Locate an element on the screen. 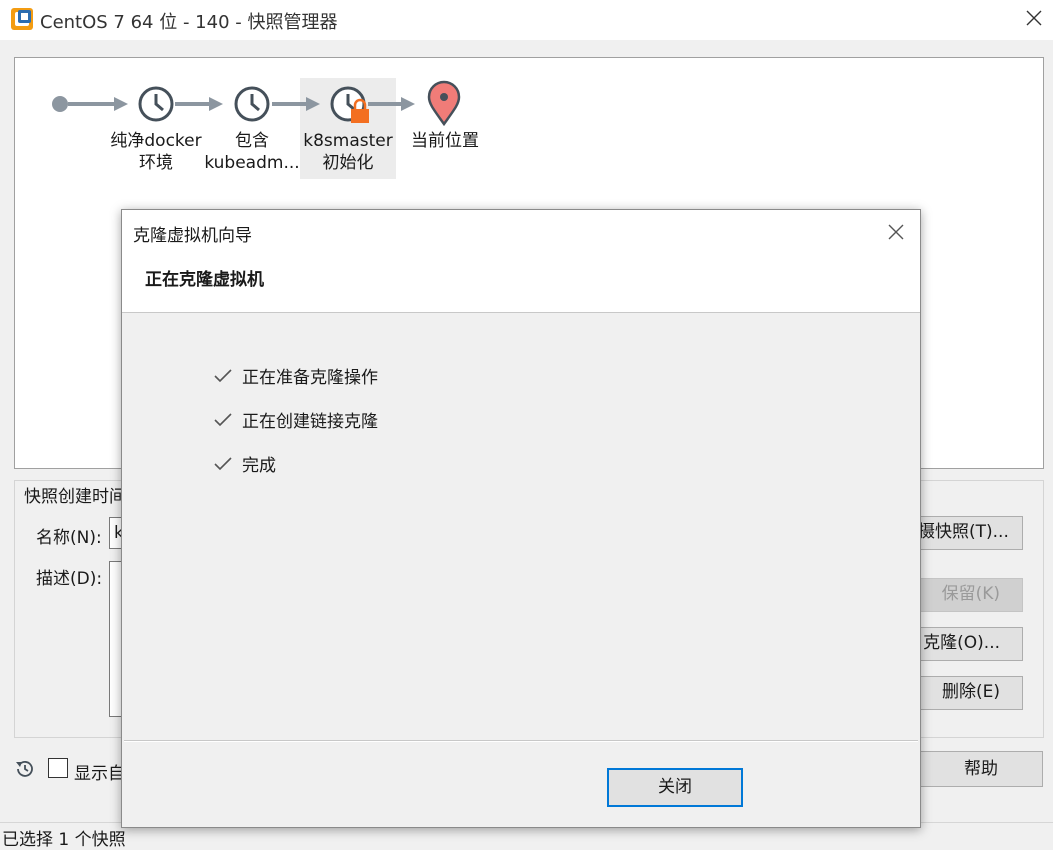  window-title: CentOS 7 64 位 - 140 - 快照管理器 is located at coordinates (189, 22).